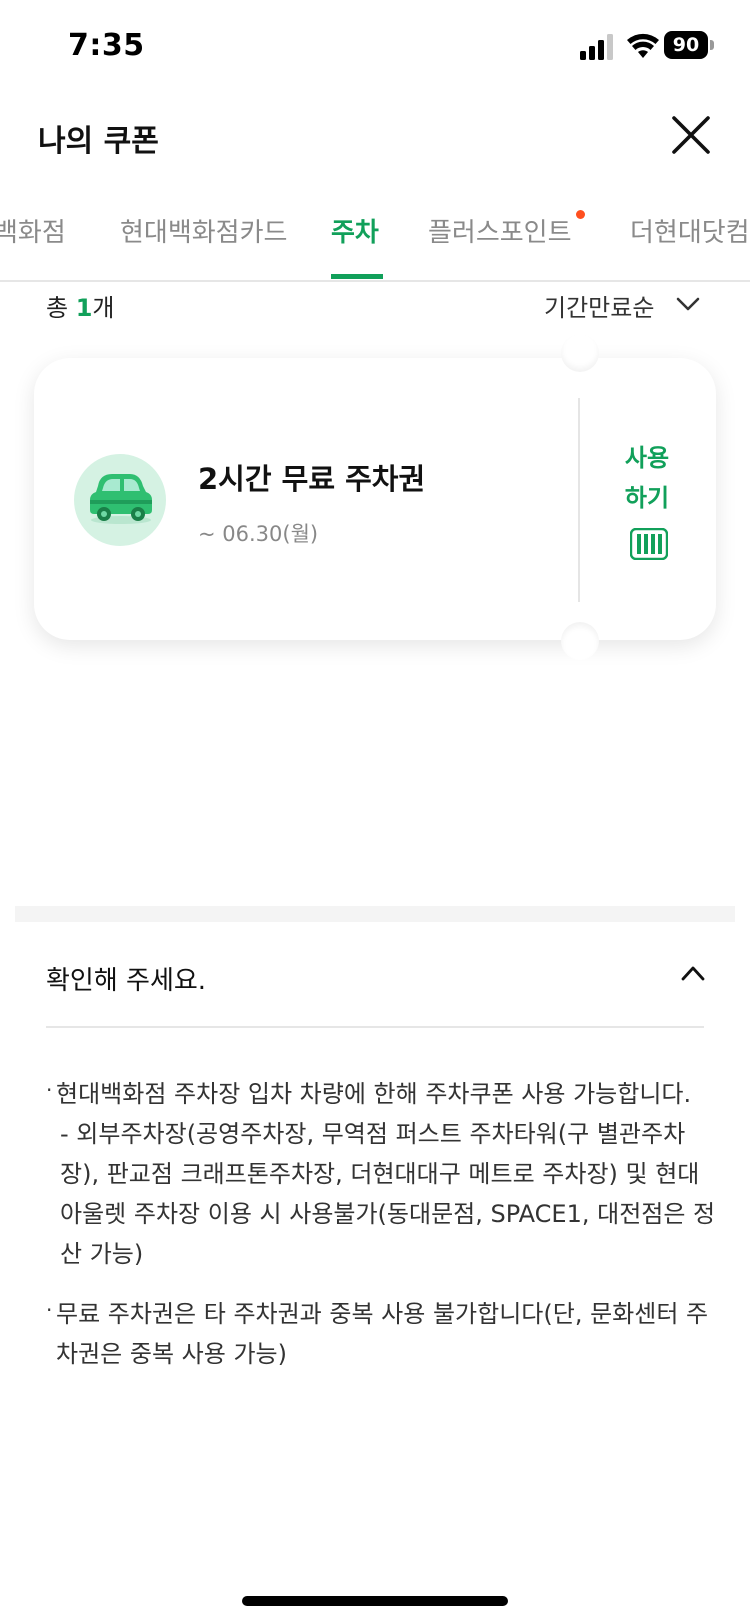 The image size is (750, 1623). I want to click on active-tab-indicator, so click(357, 276).